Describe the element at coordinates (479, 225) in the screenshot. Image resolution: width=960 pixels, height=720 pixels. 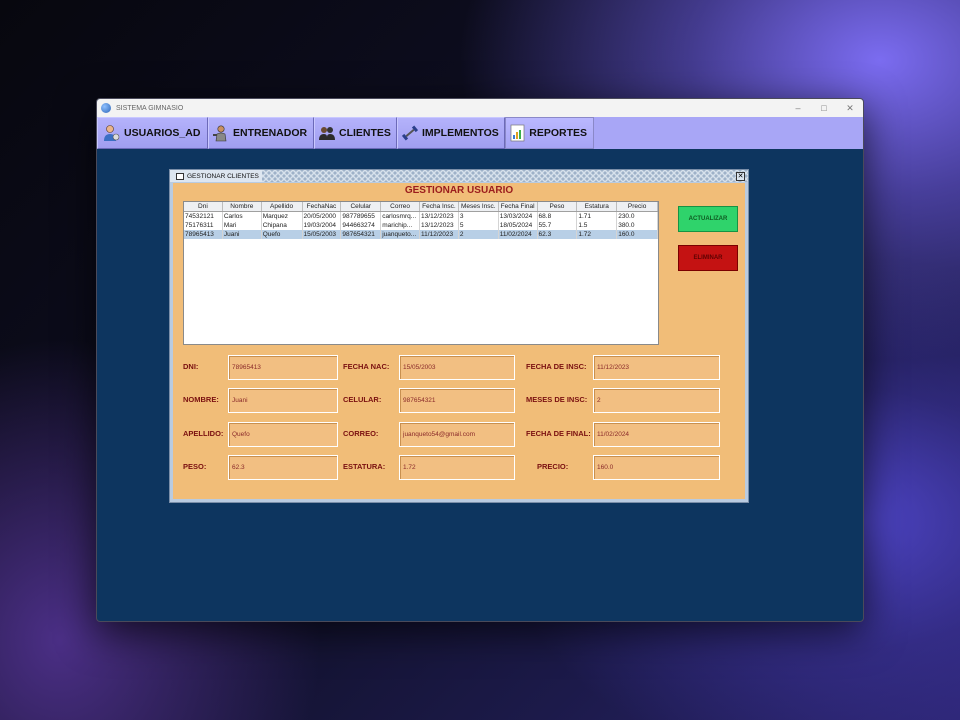
I see `table-cell: 5` at that location.